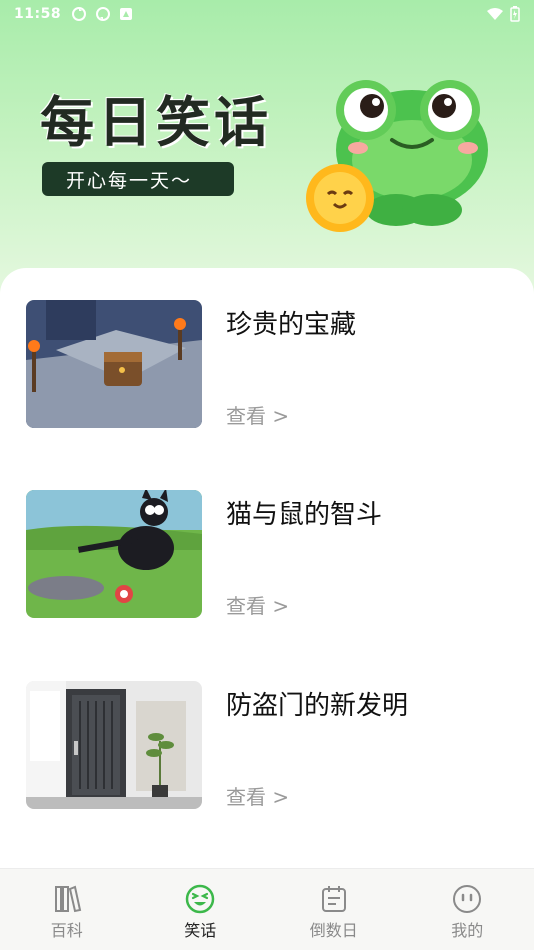 This screenshot has width=534, height=950. What do you see at coordinates (271, 746) in the screenshot?
I see `joke-item: 防盗门的新发明 查看 >` at bounding box center [271, 746].